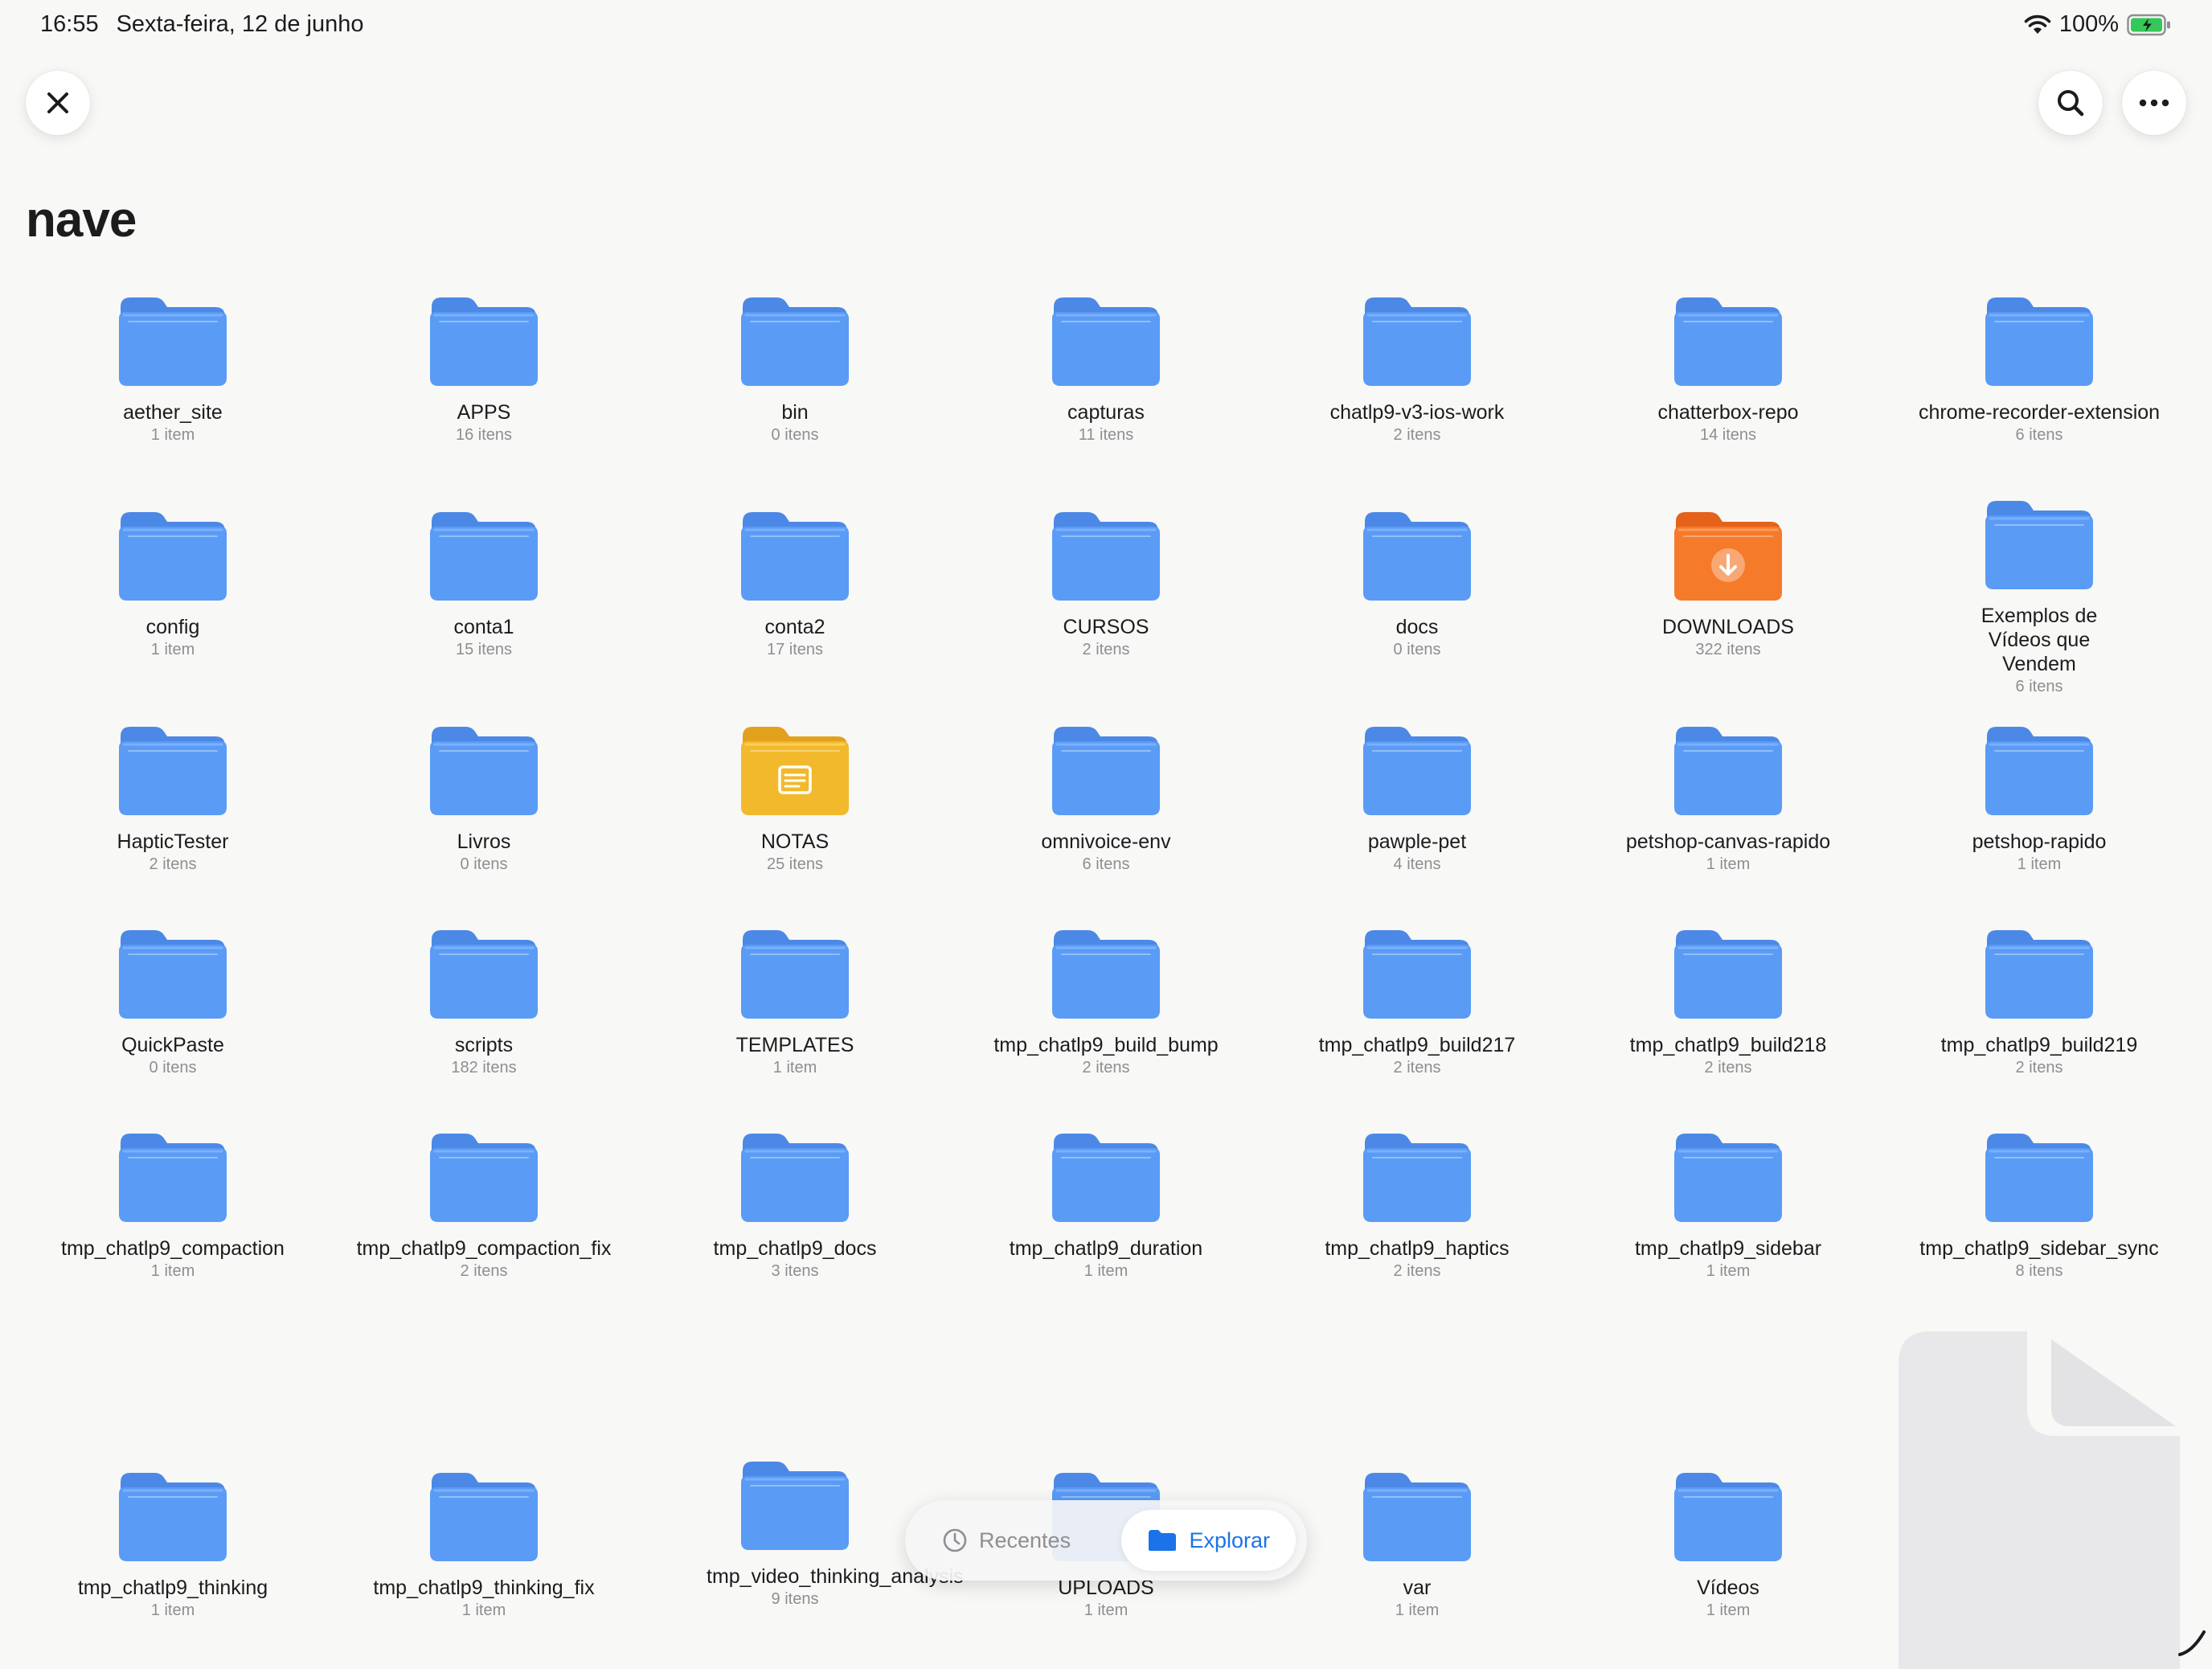 The width and height of the screenshot is (2212, 1669). I want to click on folder-apps: APPS 16 itens, so click(484, 367).